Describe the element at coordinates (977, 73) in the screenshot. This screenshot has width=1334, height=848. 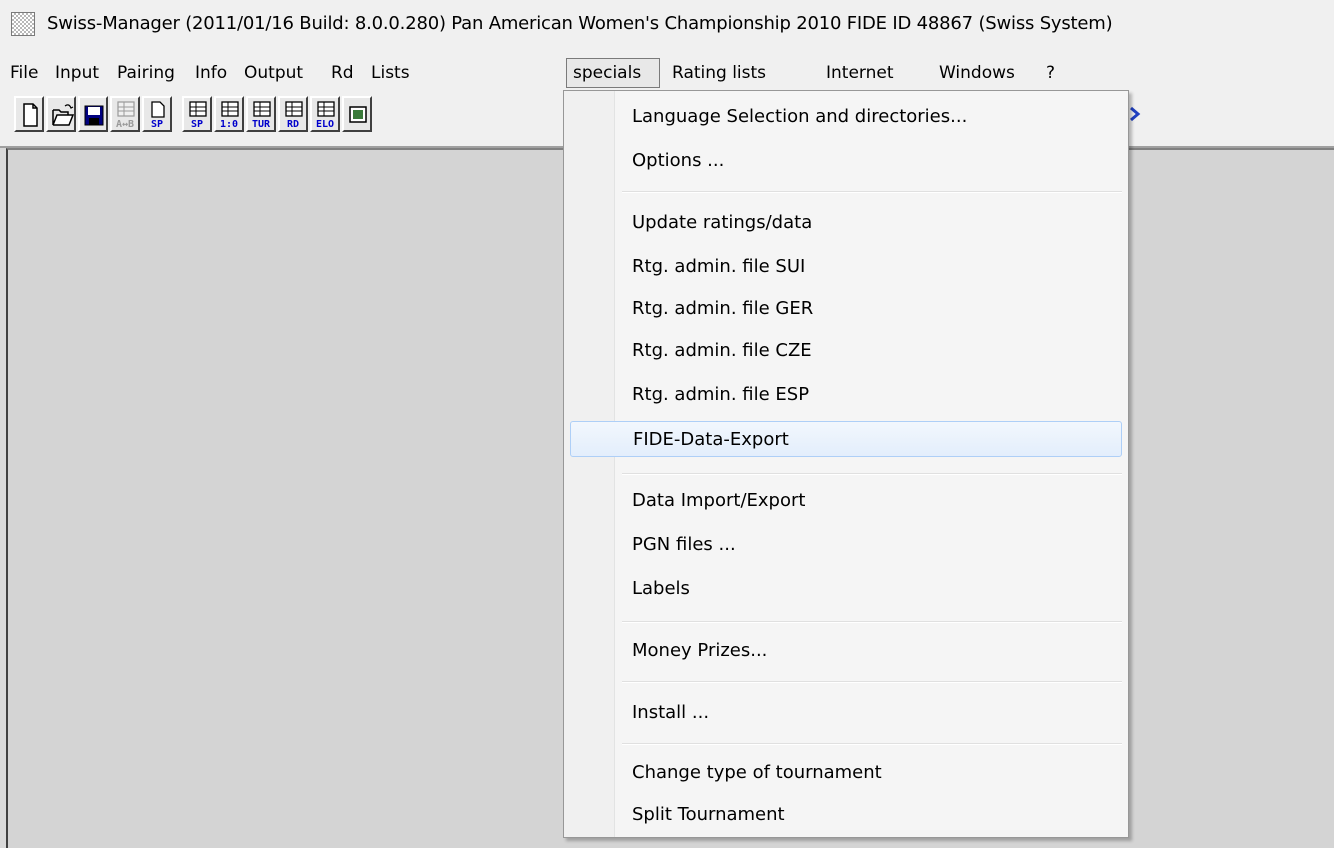
I see `menu-windows: Windows` at that location.